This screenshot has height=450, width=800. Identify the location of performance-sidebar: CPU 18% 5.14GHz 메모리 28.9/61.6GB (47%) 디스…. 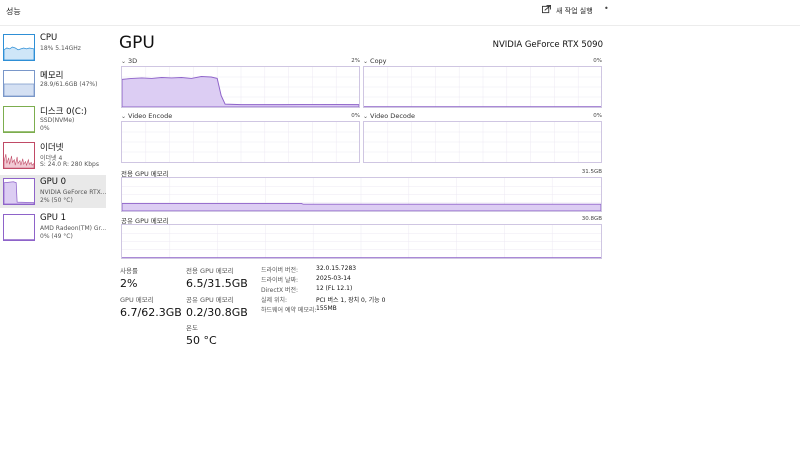
(53, 139).